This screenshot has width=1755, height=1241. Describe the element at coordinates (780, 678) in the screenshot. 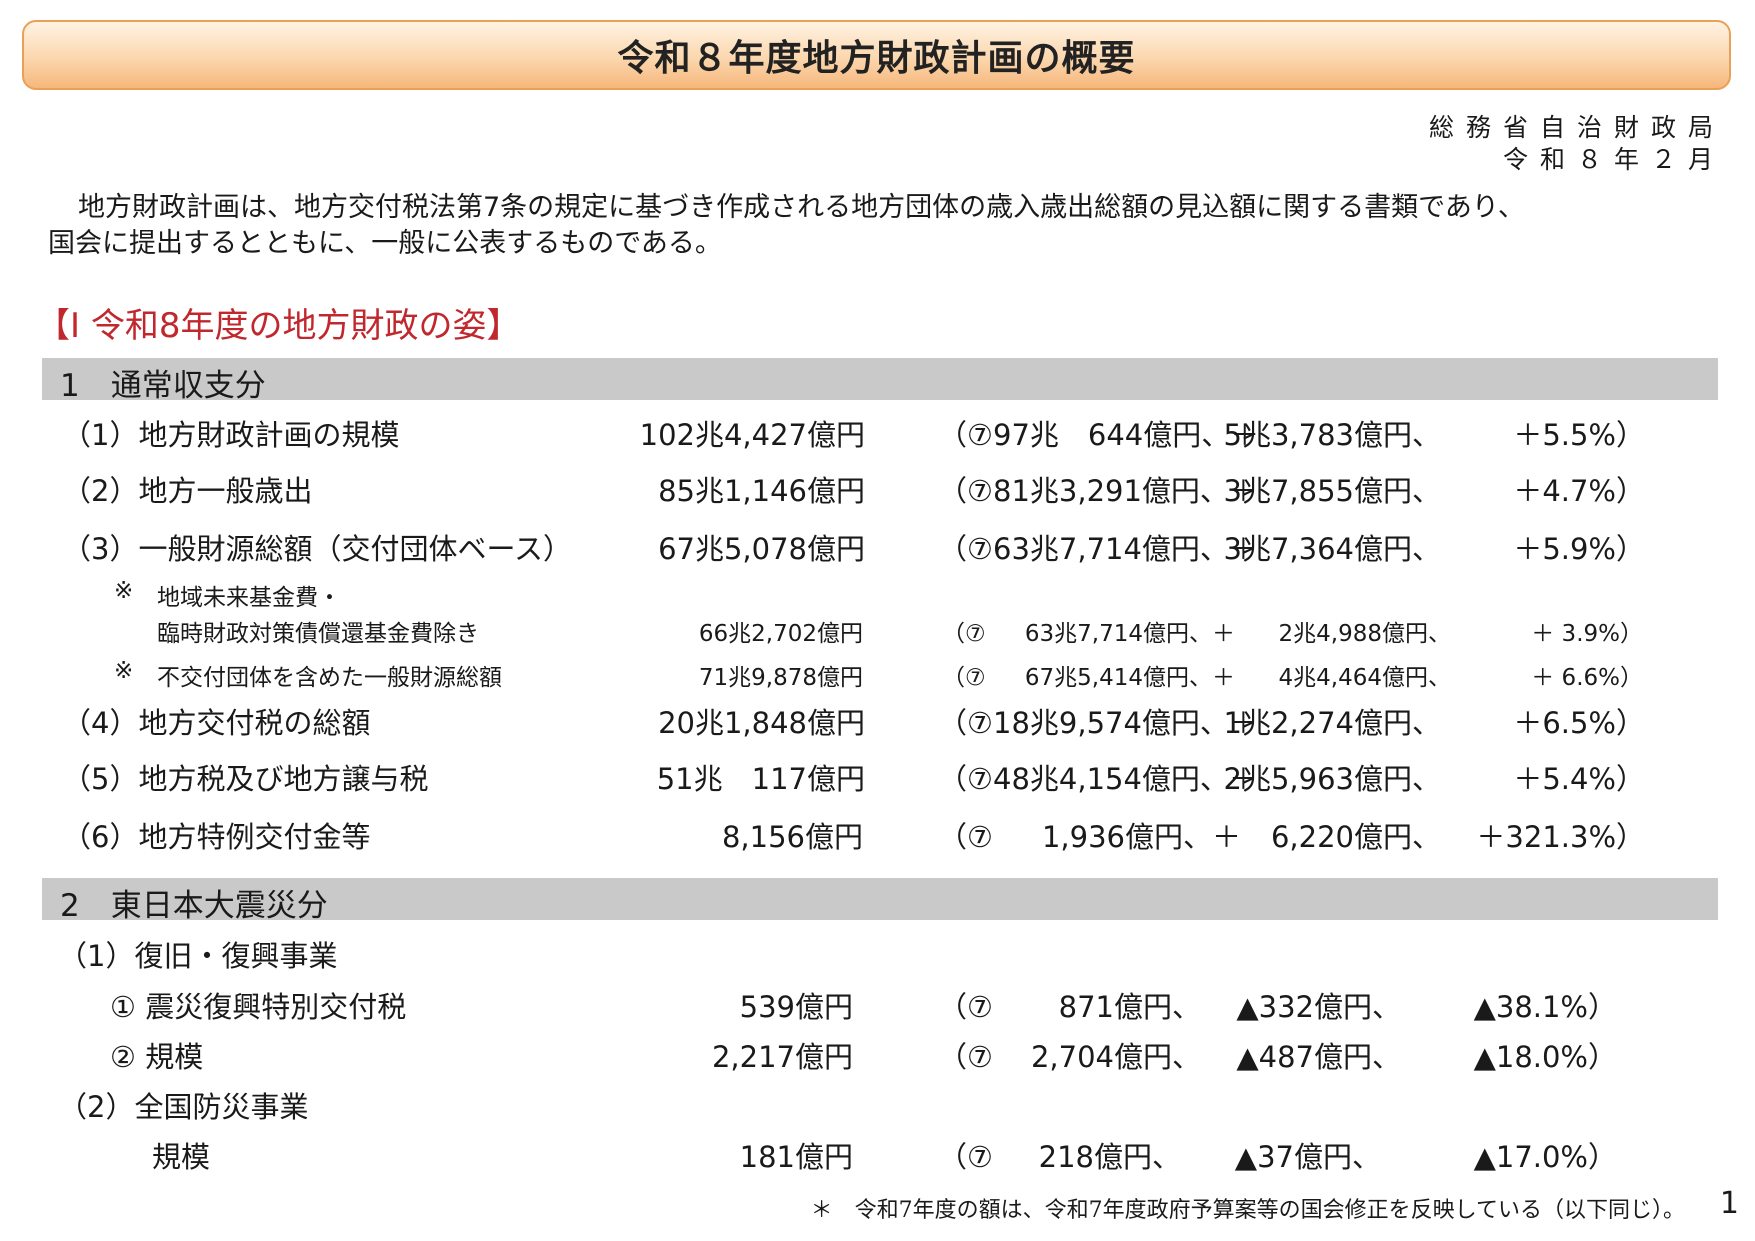

I see `note-amount: 71兆9,878億円` at that location.